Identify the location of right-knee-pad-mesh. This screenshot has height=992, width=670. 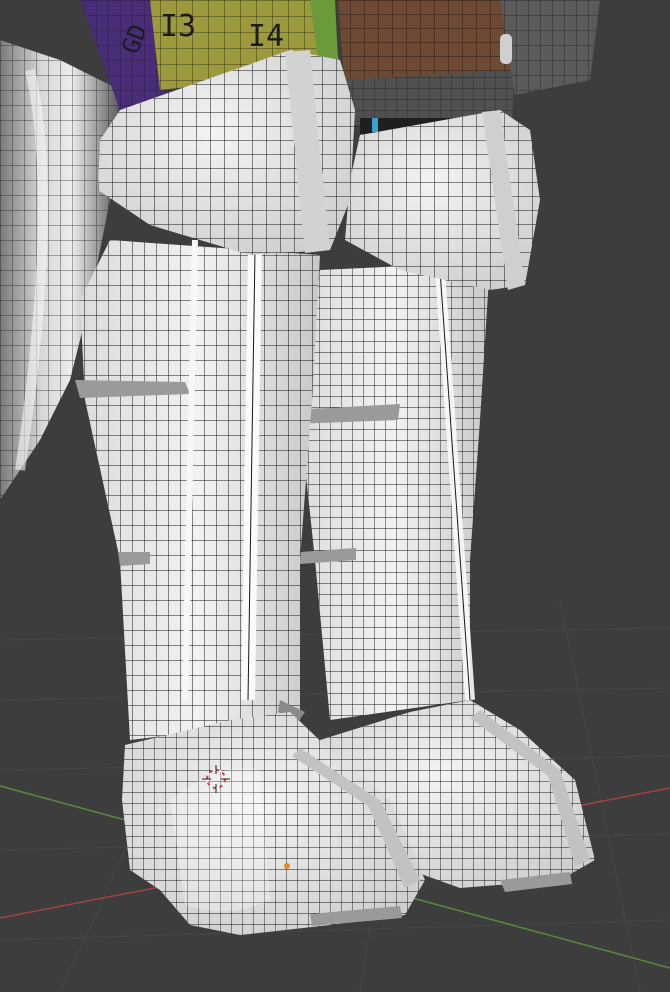
(442, 200).